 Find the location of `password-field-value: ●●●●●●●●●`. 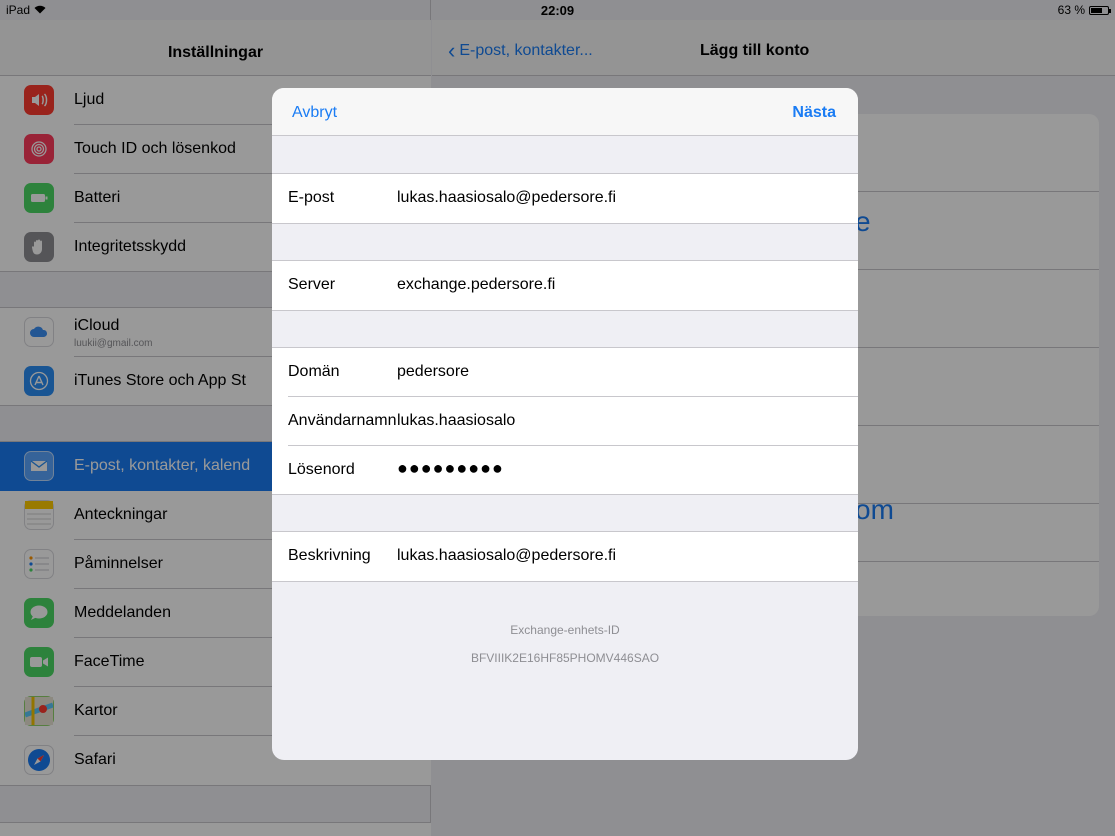

password-field-value: ●●●●●●●●● is located at coordinates (450, 468).